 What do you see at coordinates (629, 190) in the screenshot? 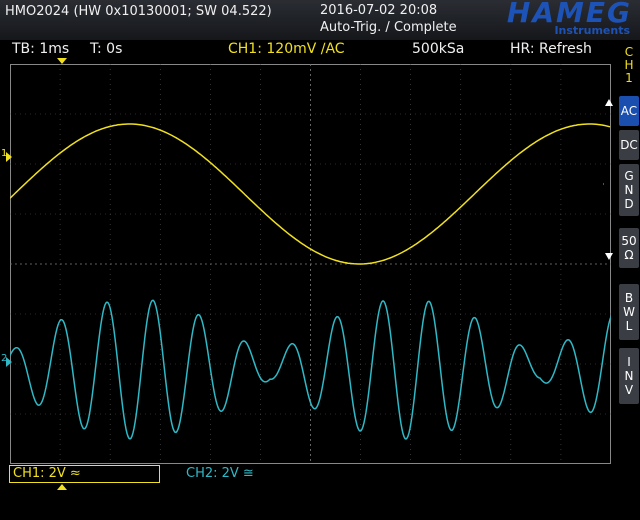
I see `coupling-gnd-button: GND` at bounding box center [629, 190].